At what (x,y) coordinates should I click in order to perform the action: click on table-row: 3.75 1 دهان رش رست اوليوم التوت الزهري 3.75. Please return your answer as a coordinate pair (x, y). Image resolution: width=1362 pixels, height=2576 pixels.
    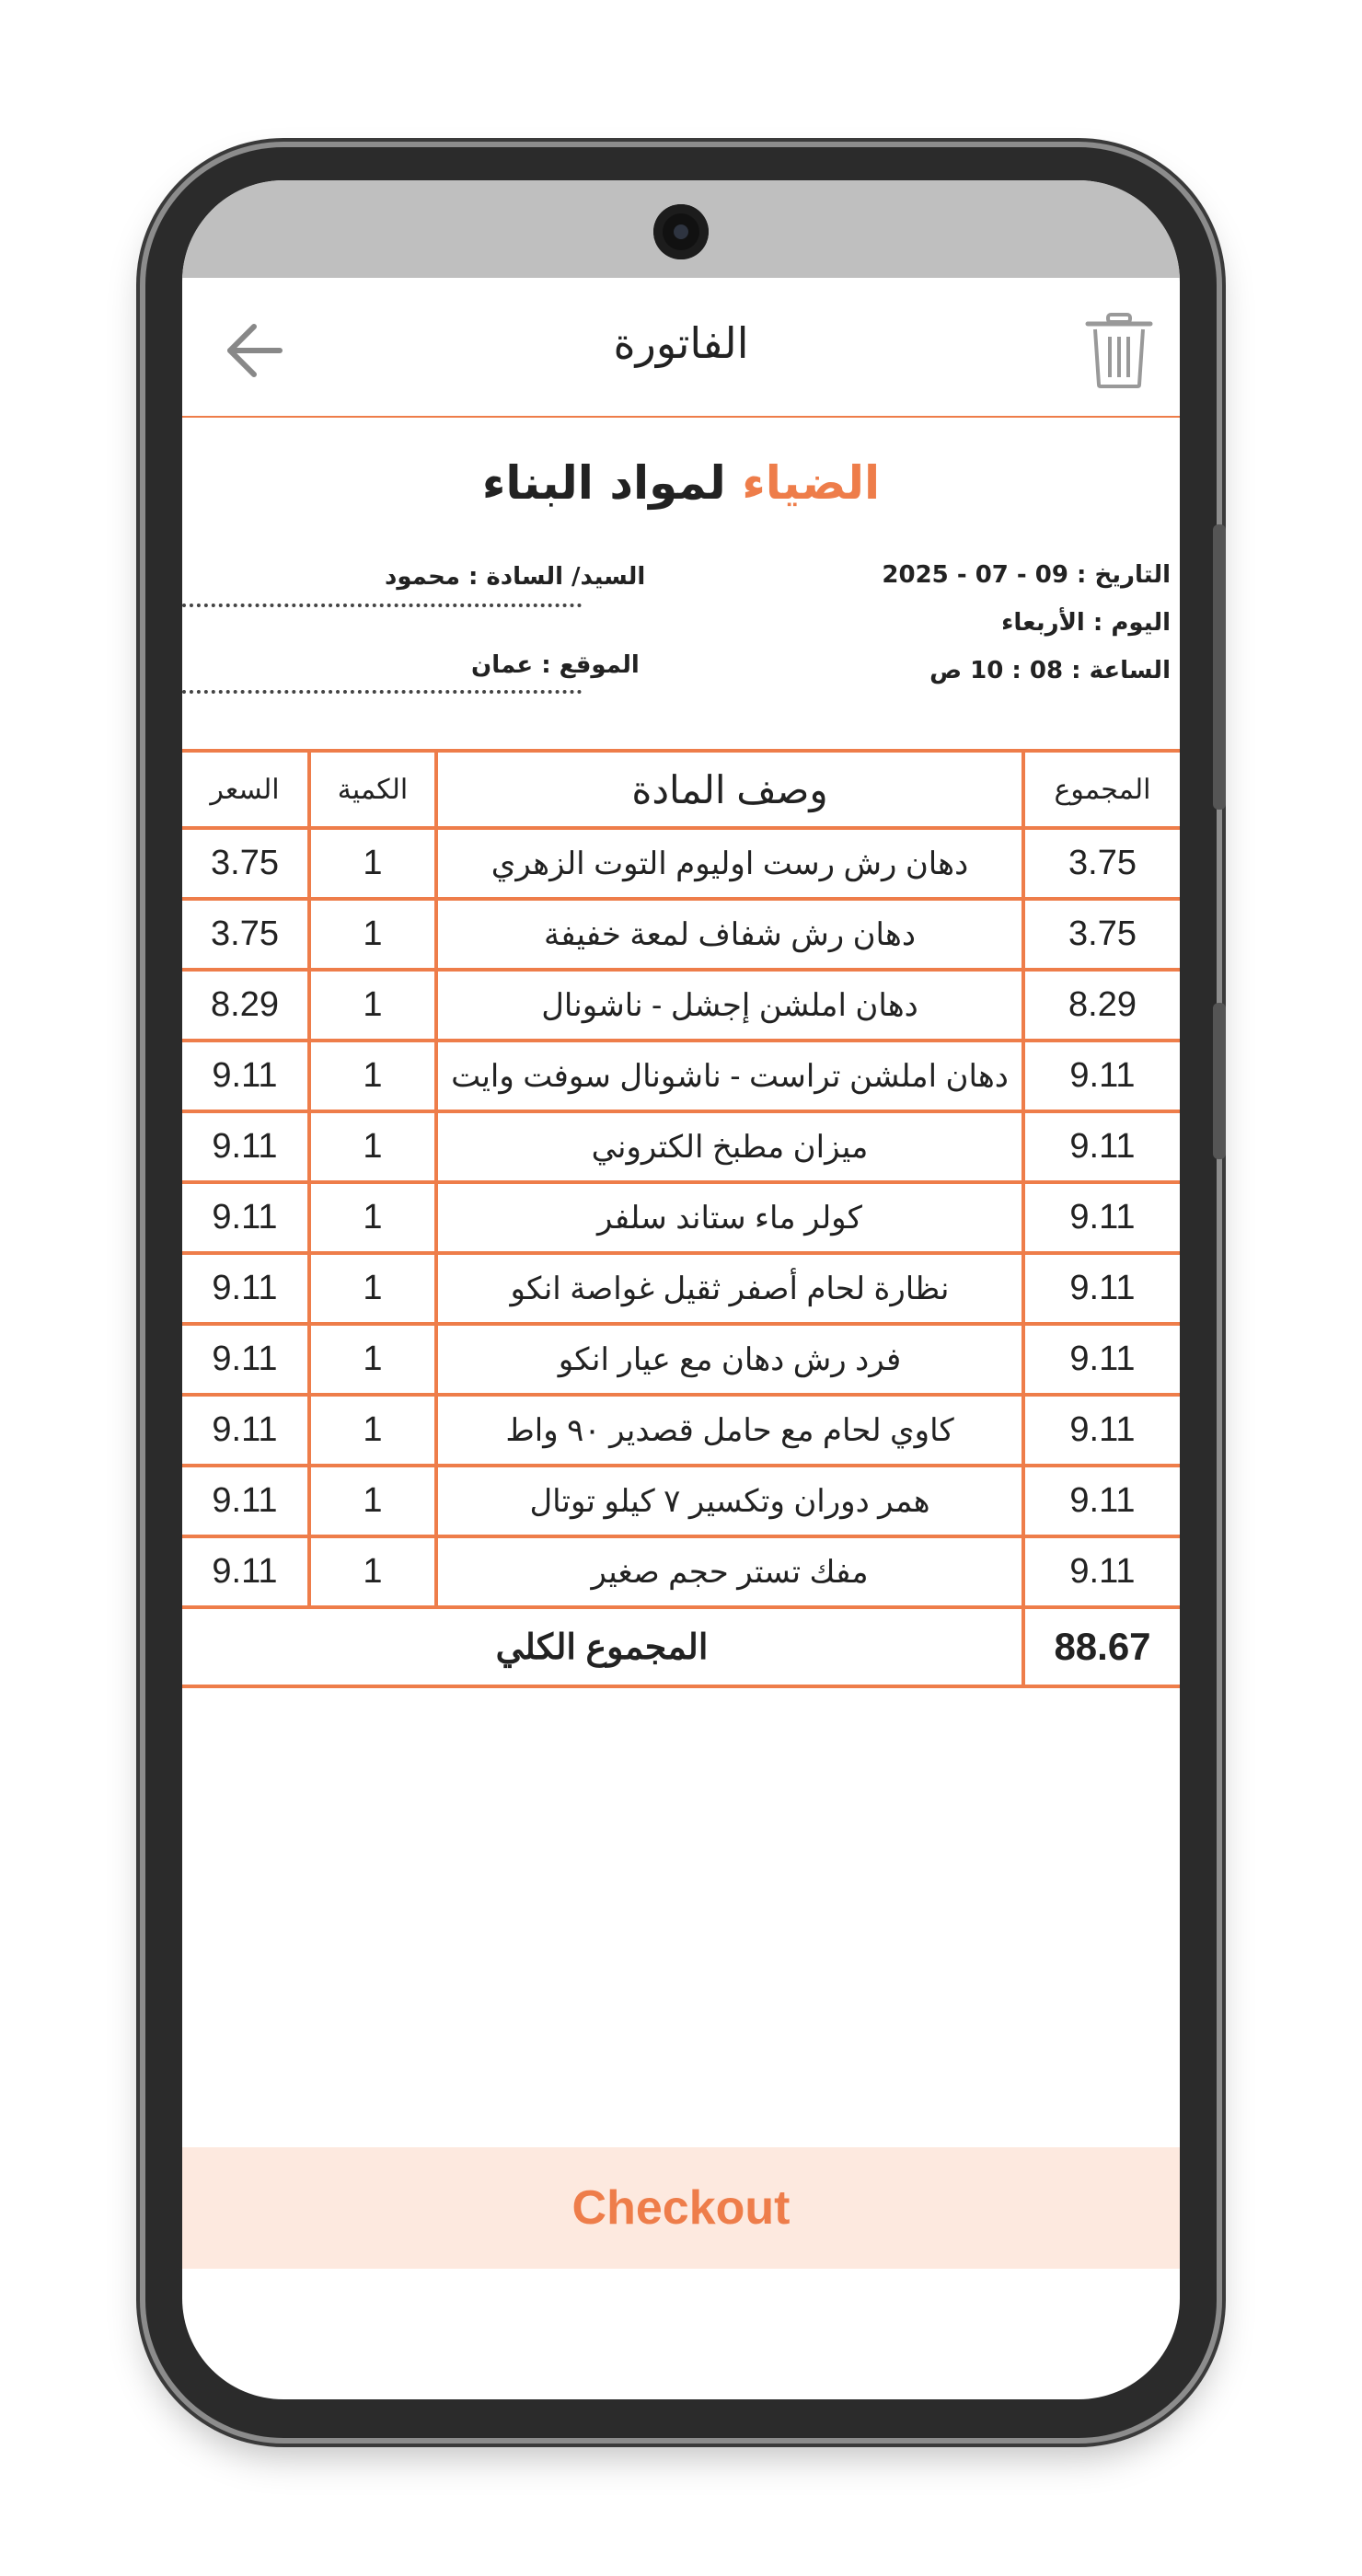
    Looking at the image, I should click on (681, 863).